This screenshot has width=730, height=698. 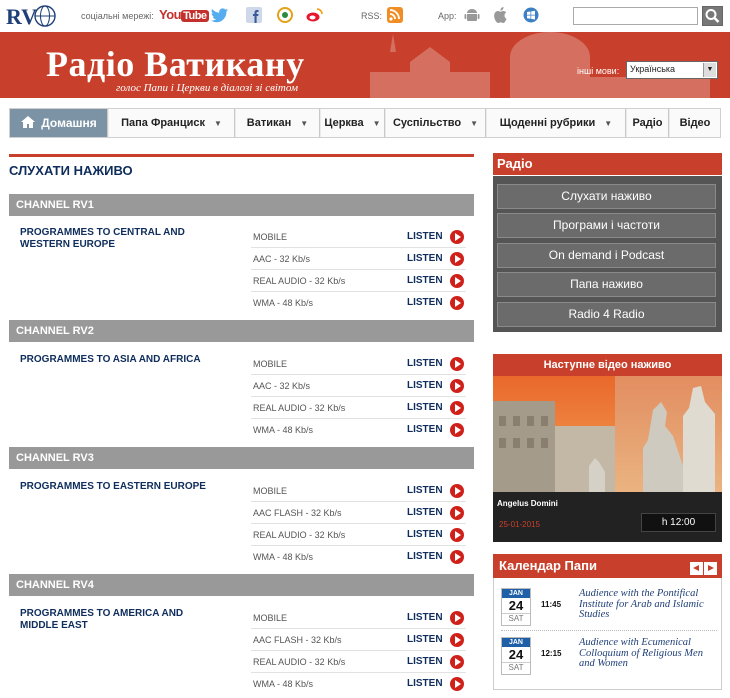 What do you see at coordinates (254, 15) in the screenshot?
I see `facebook-icon` at bounding box center [254, 15].